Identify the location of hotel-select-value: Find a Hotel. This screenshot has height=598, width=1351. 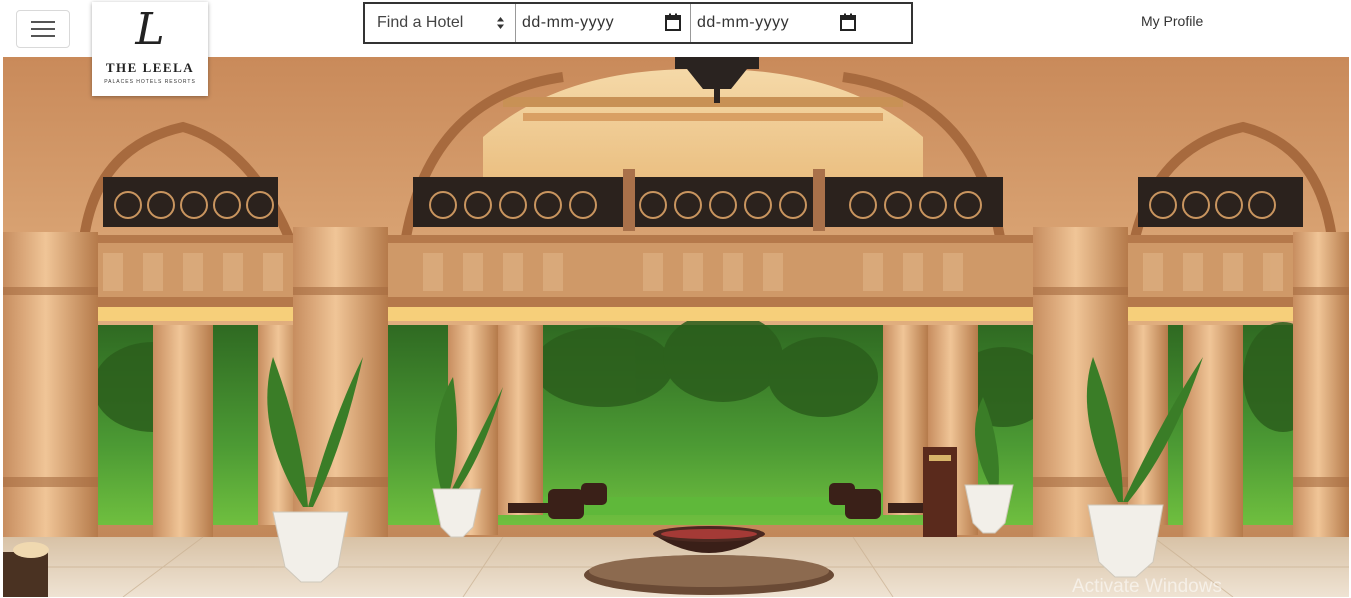
(420, 22).